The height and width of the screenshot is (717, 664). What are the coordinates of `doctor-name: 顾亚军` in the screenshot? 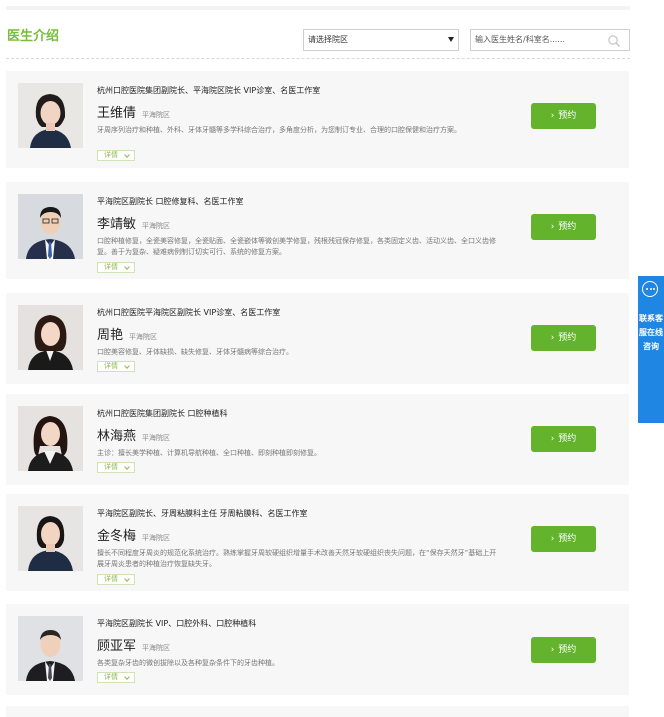 It's located at (117, 646).